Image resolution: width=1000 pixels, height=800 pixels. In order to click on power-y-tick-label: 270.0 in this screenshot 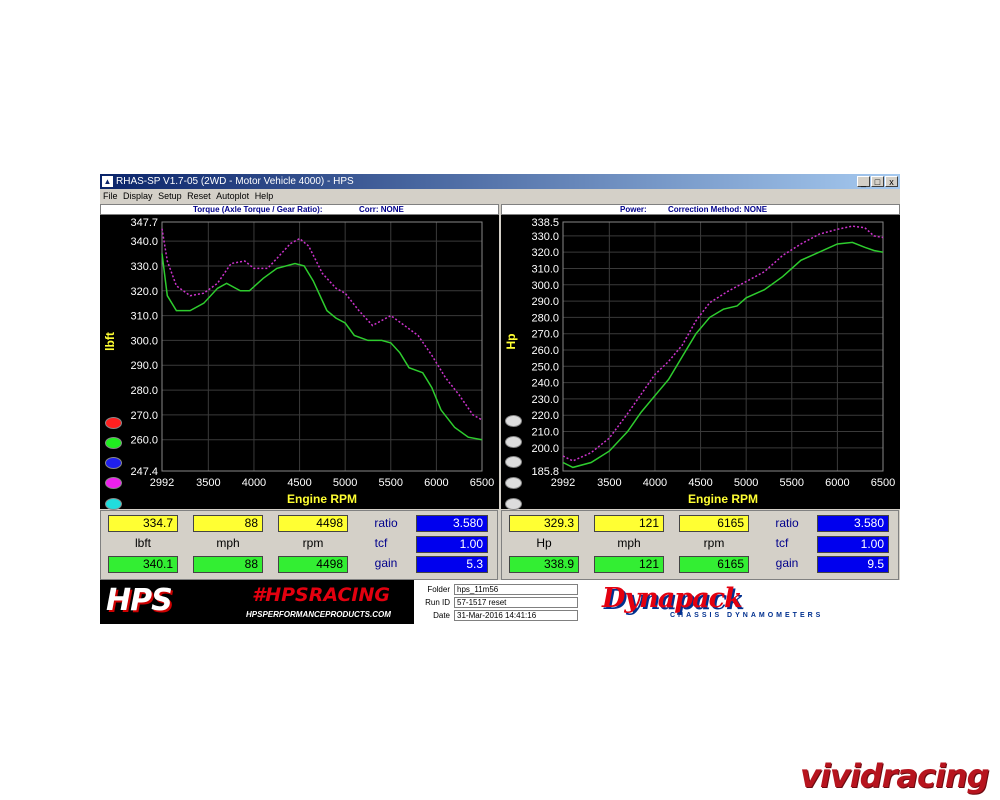, I will do `click(545, 335)`.